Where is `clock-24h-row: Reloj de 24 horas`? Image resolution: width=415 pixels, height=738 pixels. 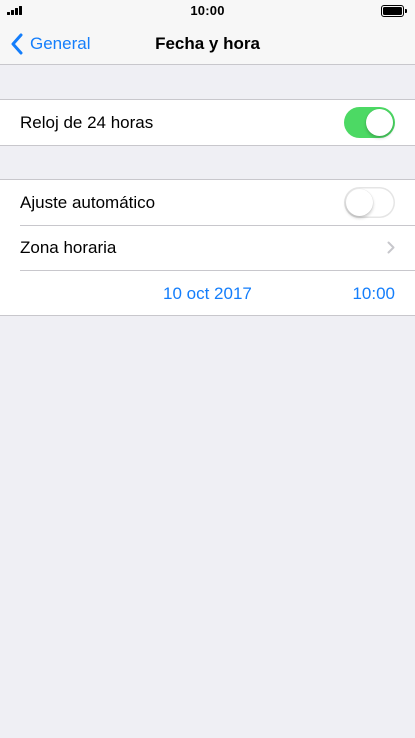 clock-24h-row: Reloj de 24 horas is located at coordinates (207, 122).